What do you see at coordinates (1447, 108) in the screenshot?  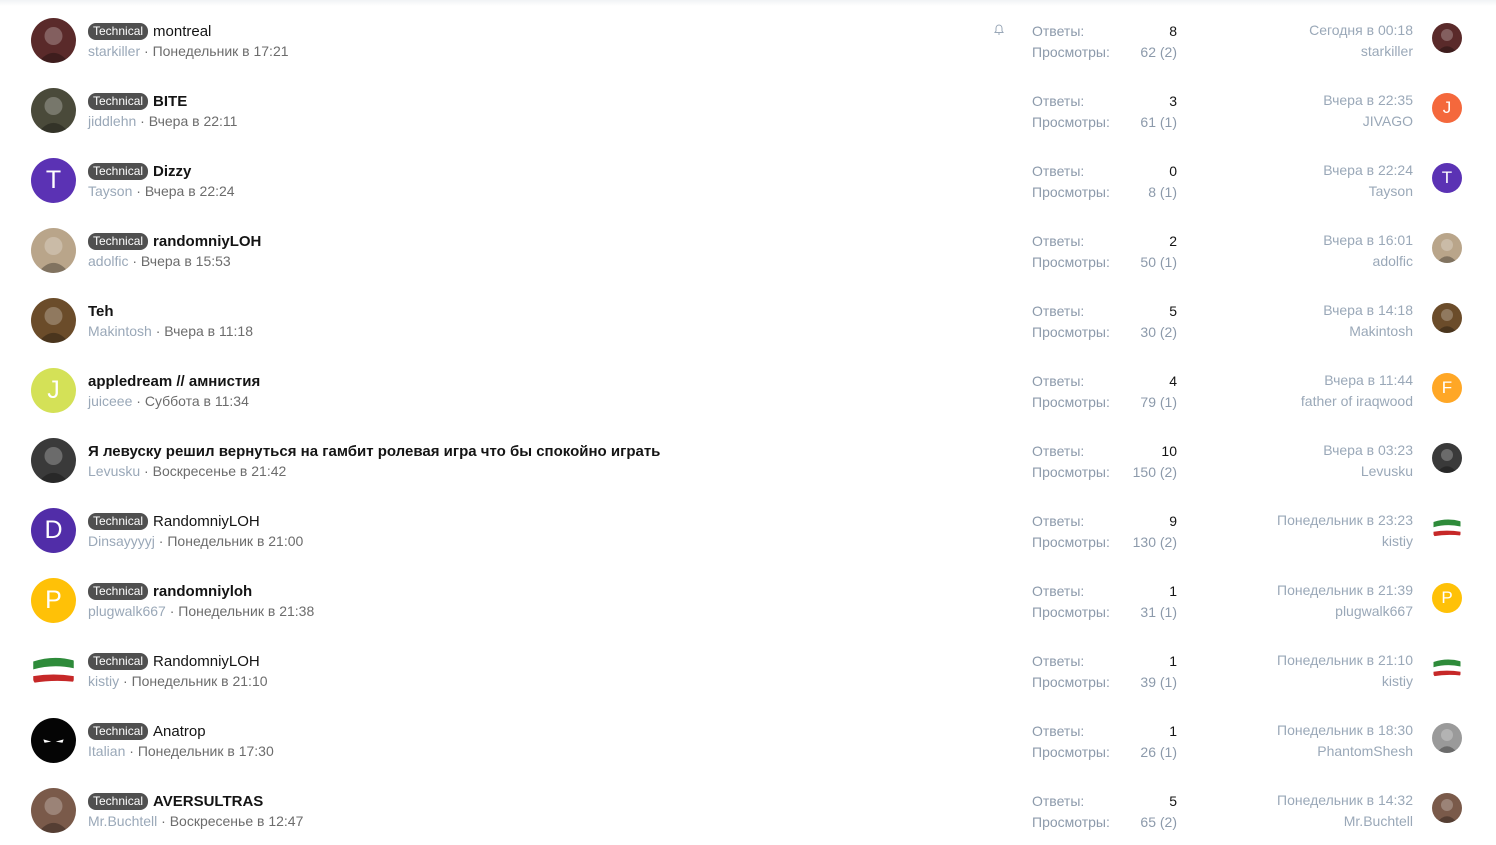 I see `last-poster-avatar: J` at bounding box center [1447, 108].